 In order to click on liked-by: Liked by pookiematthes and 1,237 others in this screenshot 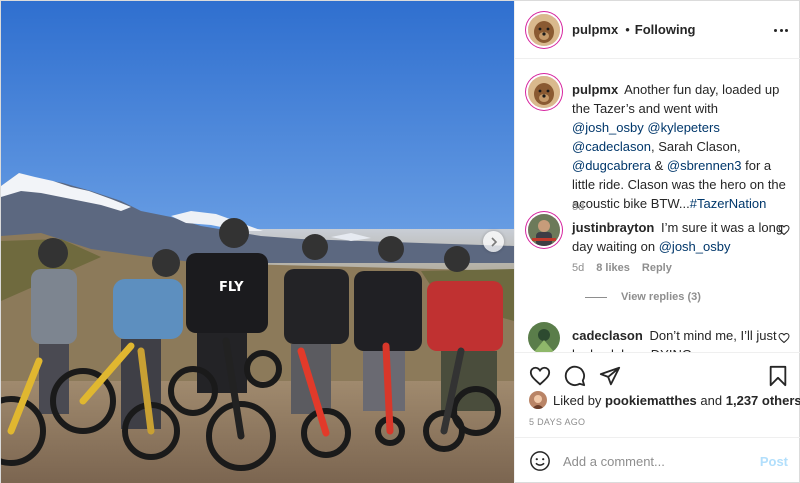, I will do `click(664, 400)`.